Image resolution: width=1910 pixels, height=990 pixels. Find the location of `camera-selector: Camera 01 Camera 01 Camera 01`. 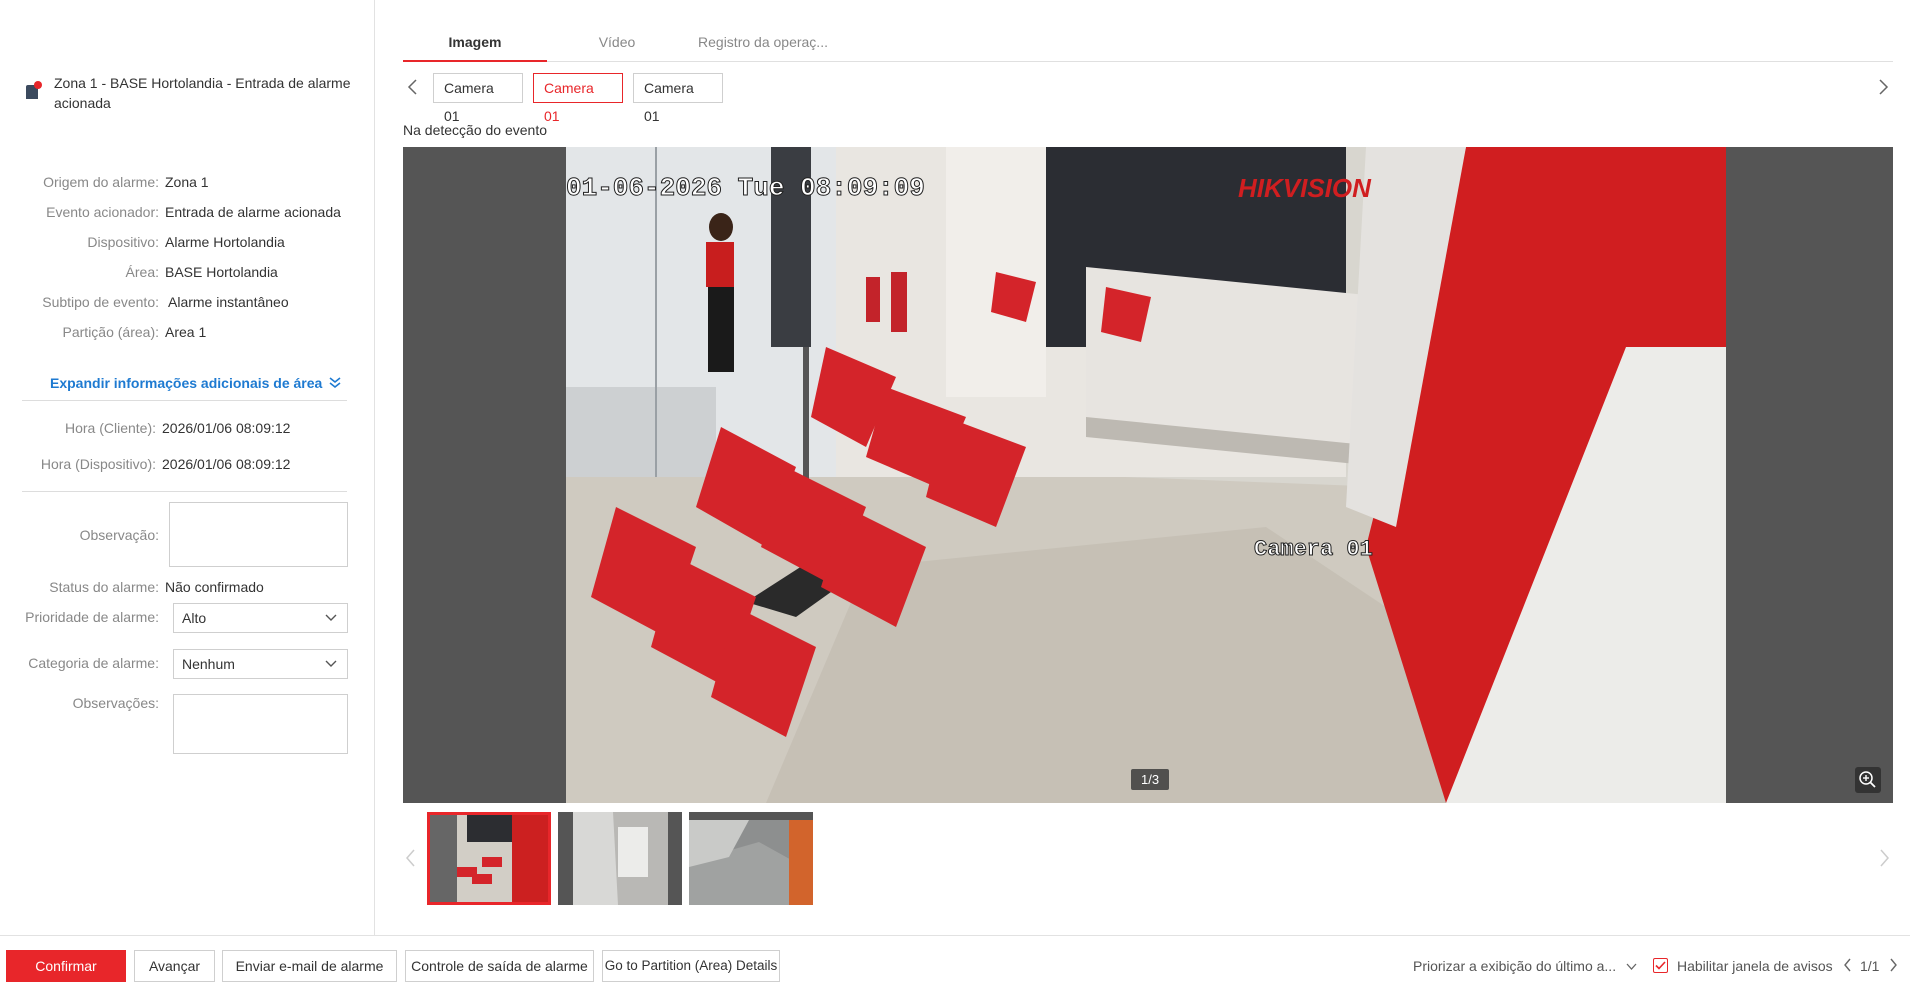

camera-selector: Camera 01 Camera 01 Camera 01 is located at coordinates (1150, 98).